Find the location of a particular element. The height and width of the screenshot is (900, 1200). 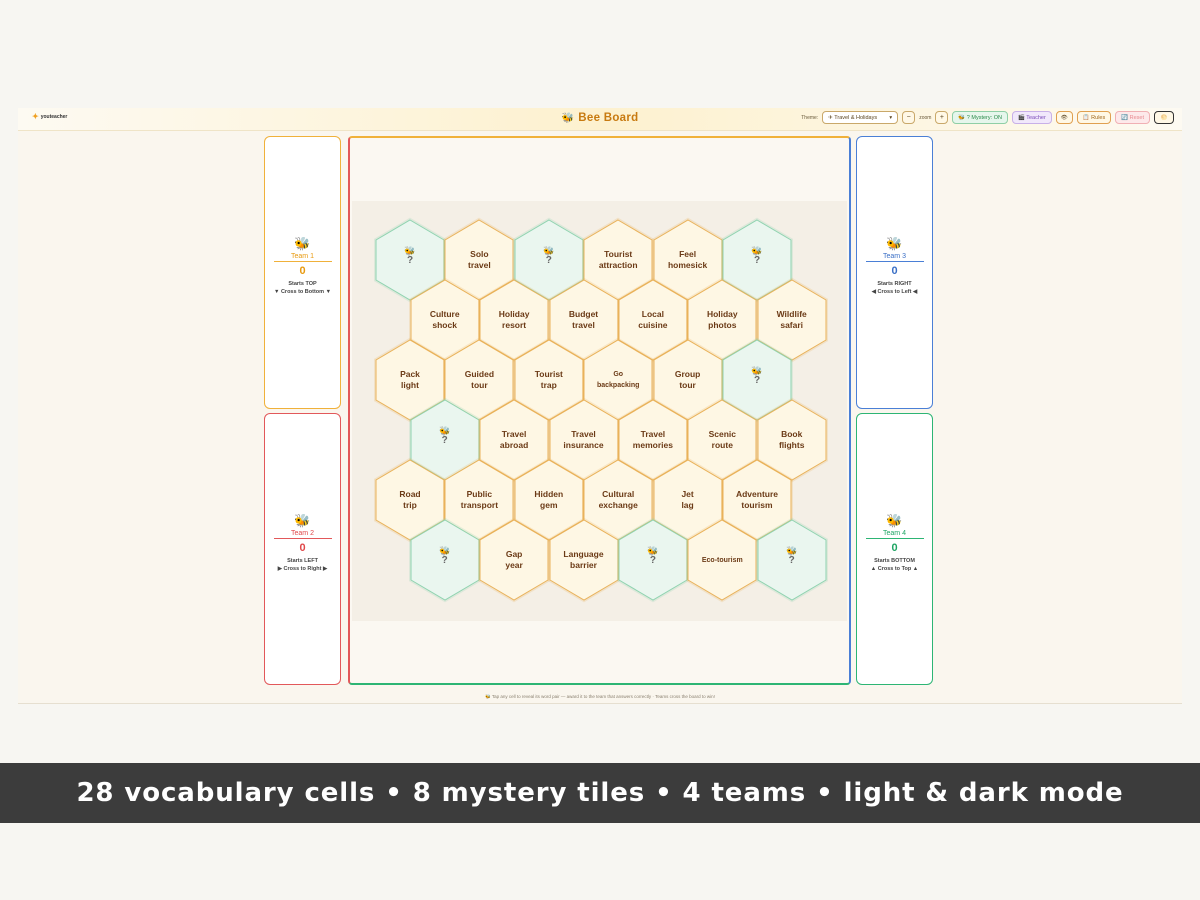

page-title-text: Bee Board is located at coordinates (608, 118).